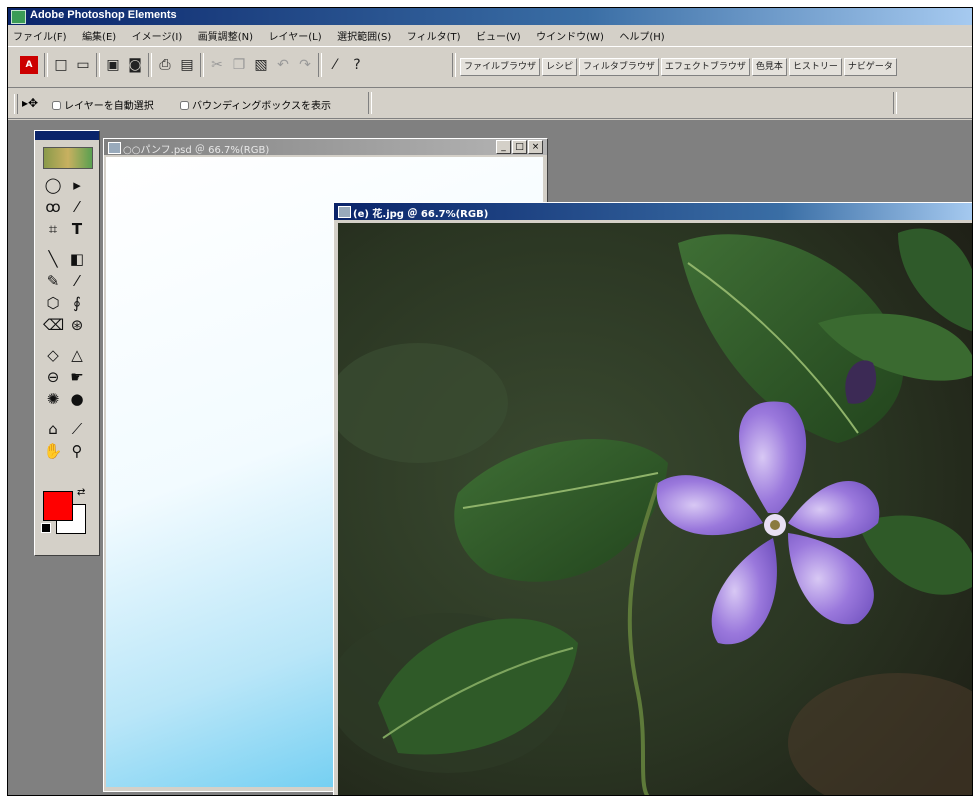  What do you see at coordinates (490, 16) in the screenshot?
I see `app-titlebar: Adobe Photoshop Elements` at bounding box center [490, 16].